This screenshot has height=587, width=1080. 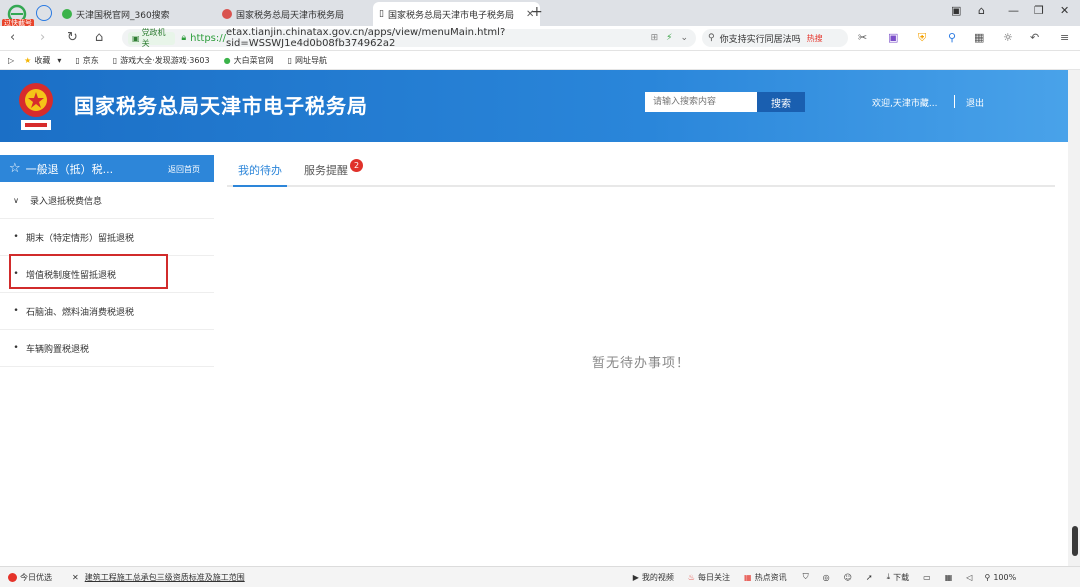 What do you see at coordinates (183, 38) in the screenshot?
I see `lock-icon: 🔒︎` at bounding box center [183, 38].